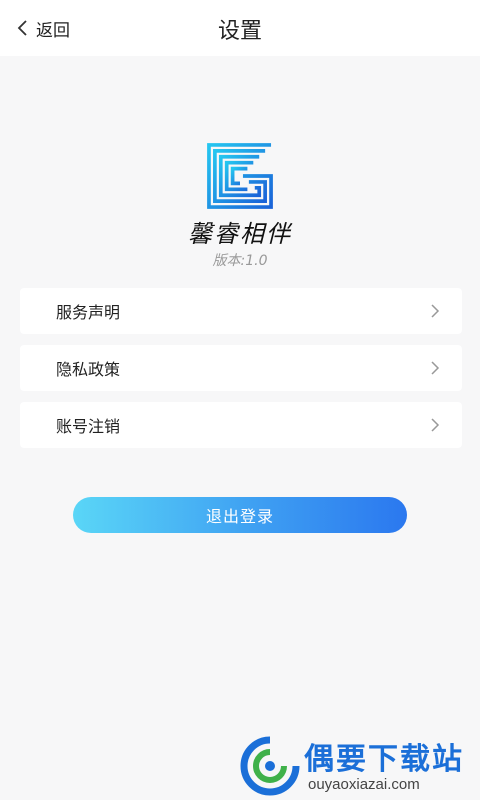 This screenshot has width=480, height=800. I want to click on menu-item-label: 隐私政策, so click(88, 369).